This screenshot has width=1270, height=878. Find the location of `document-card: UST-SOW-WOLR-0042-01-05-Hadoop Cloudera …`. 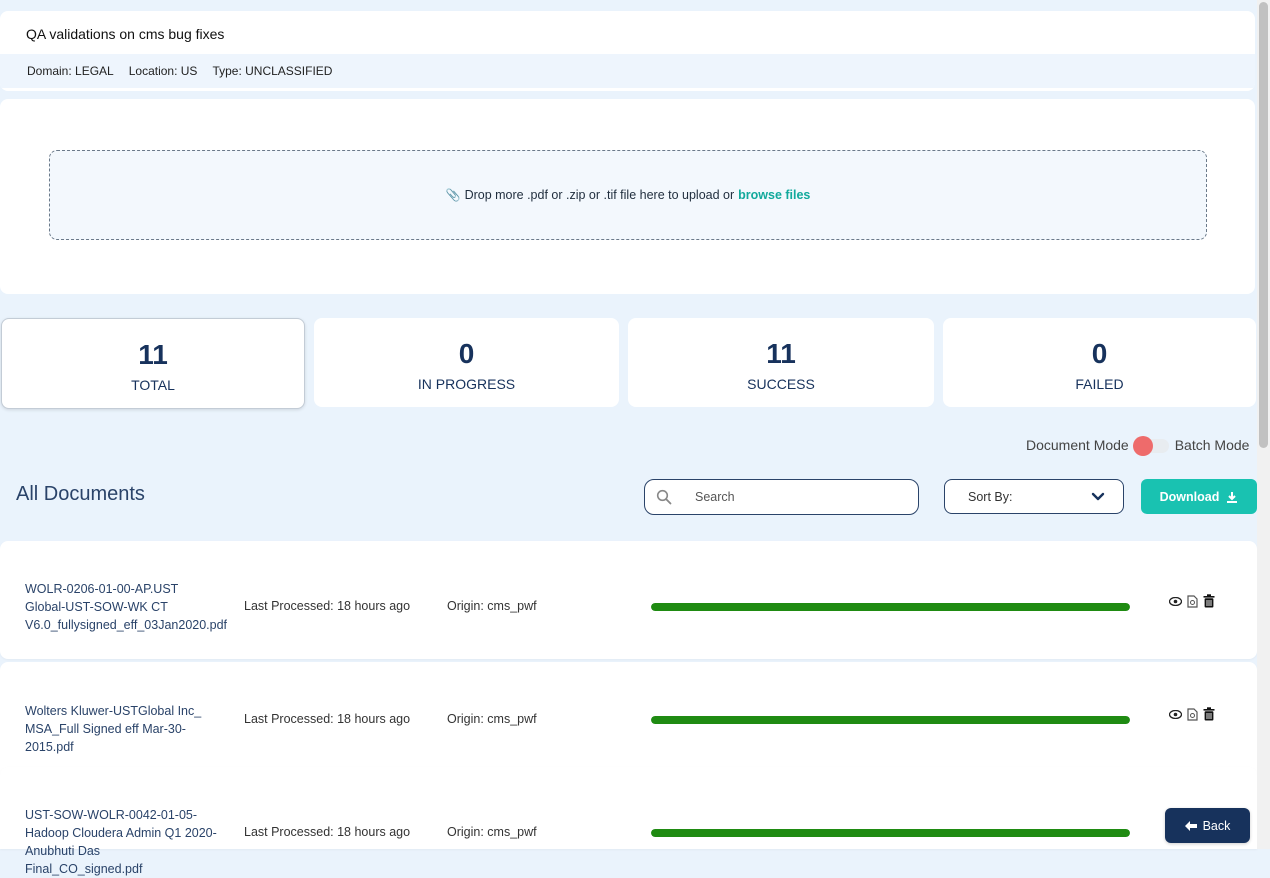

document-card: UST-SOW-WOLR-0042-01-05-Hadoop Cloudera … is located at coordinates (628, 821).